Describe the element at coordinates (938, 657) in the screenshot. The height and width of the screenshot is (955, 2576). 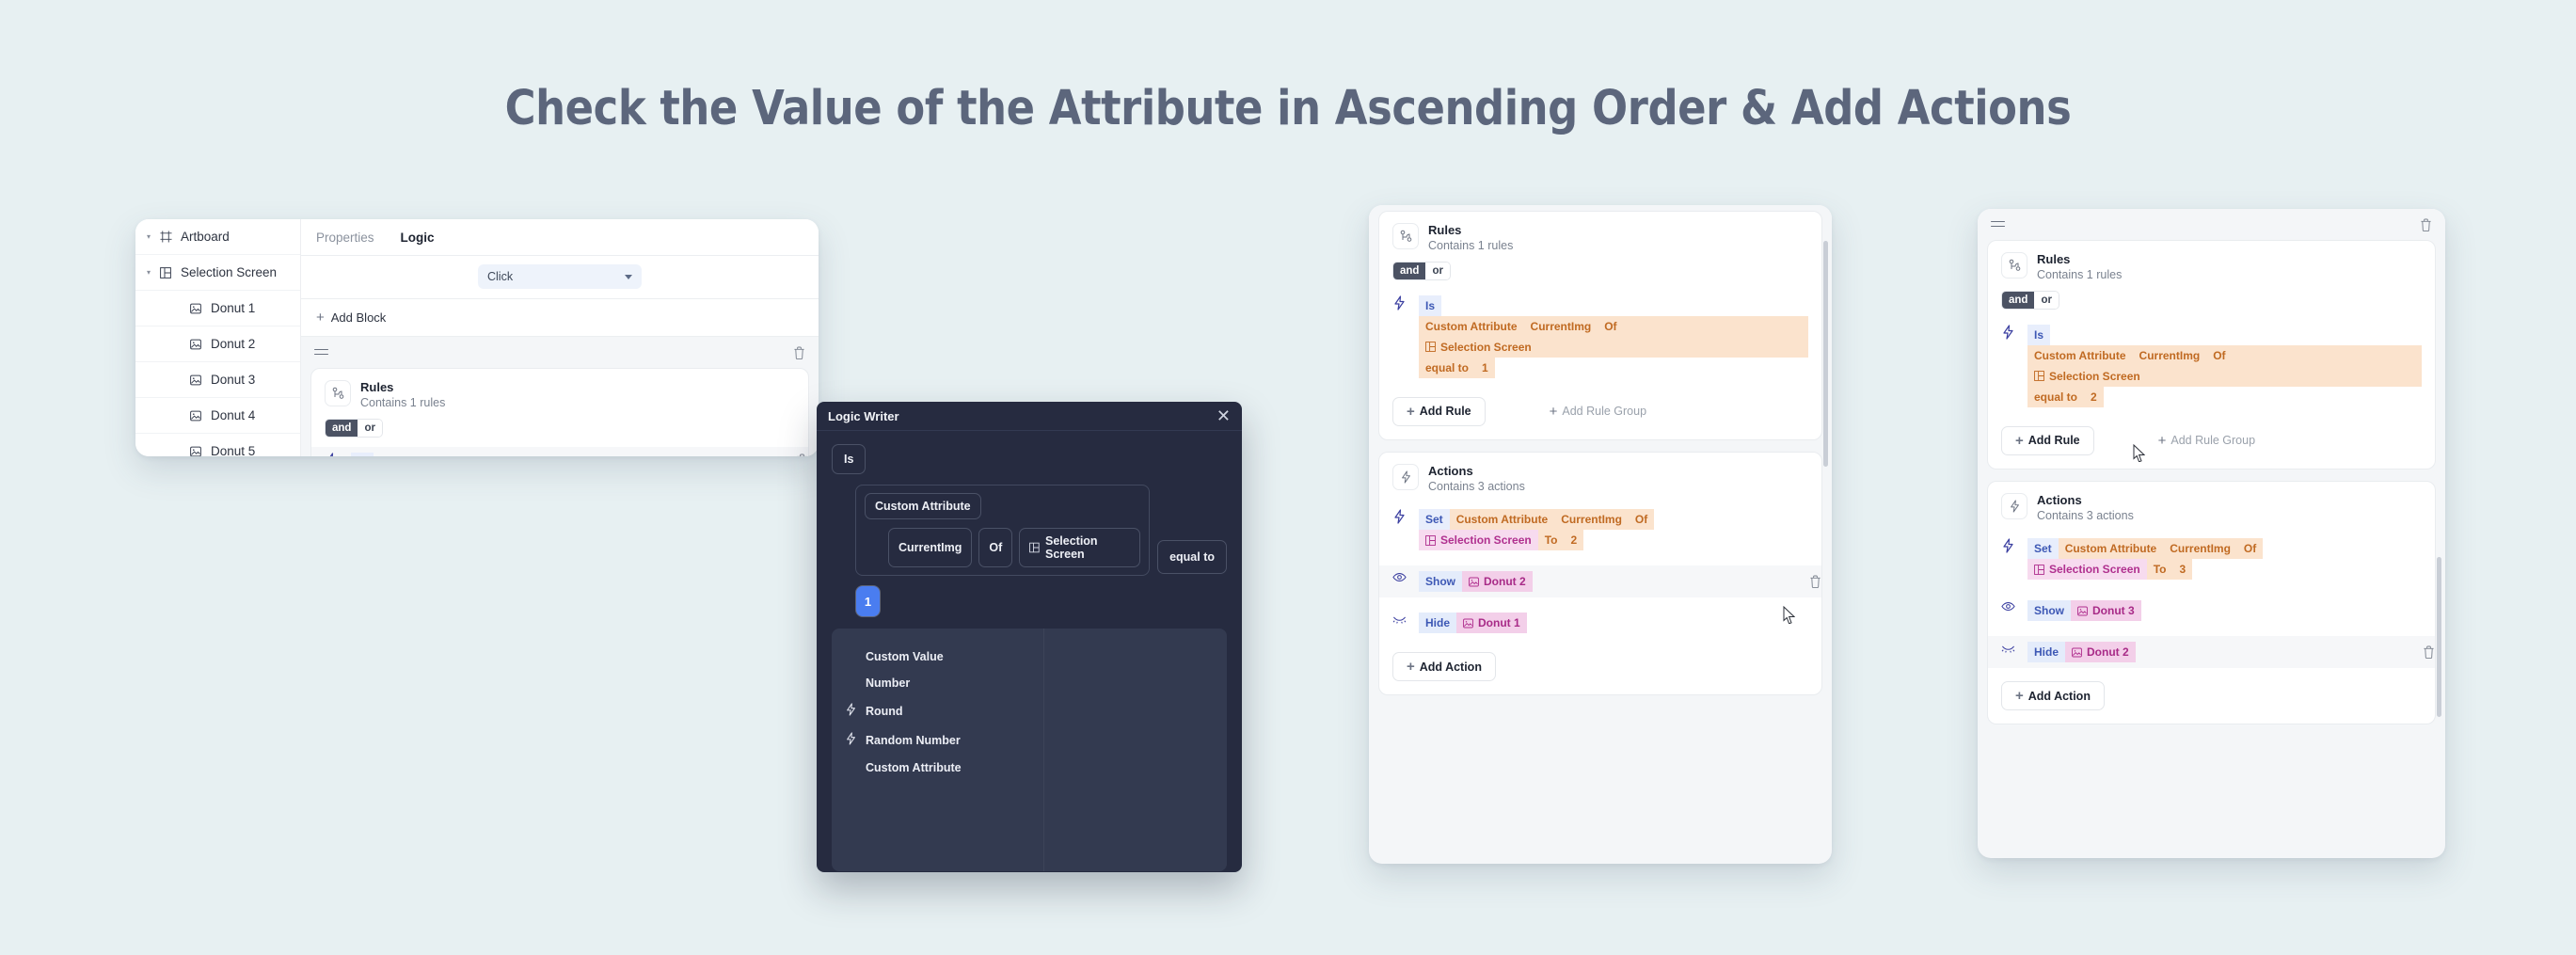
I see `modal-option-custom-value: Custom Value` at that location.